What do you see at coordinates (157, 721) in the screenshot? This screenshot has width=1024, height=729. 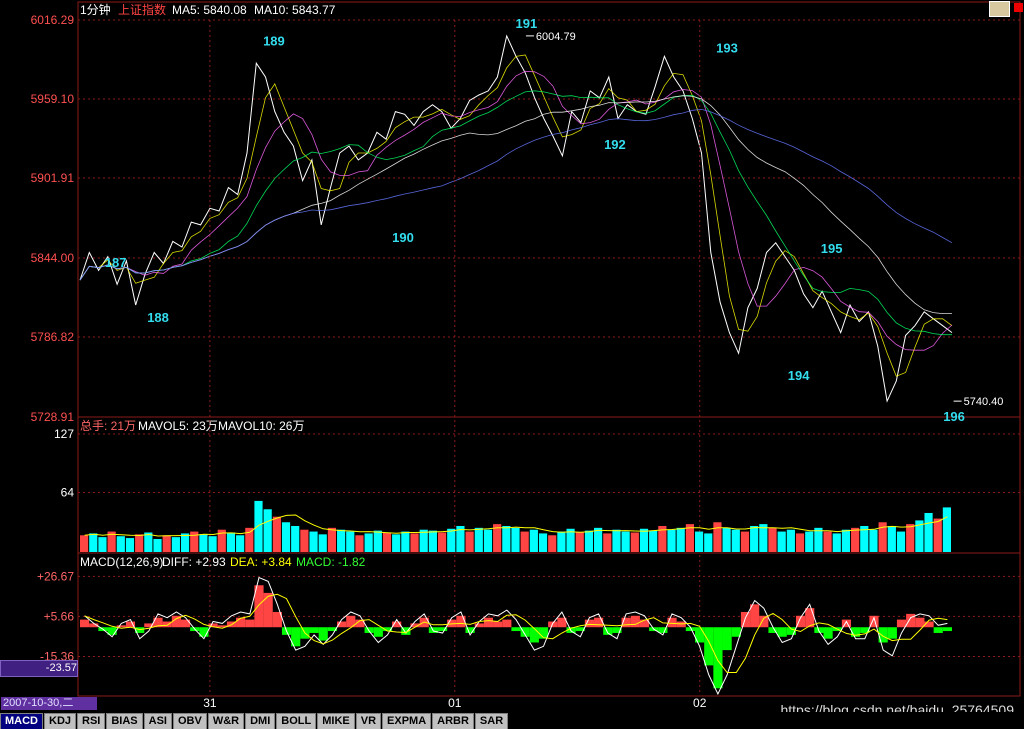 I see `tab-asi: ASI` at bounding box center [157, 721].